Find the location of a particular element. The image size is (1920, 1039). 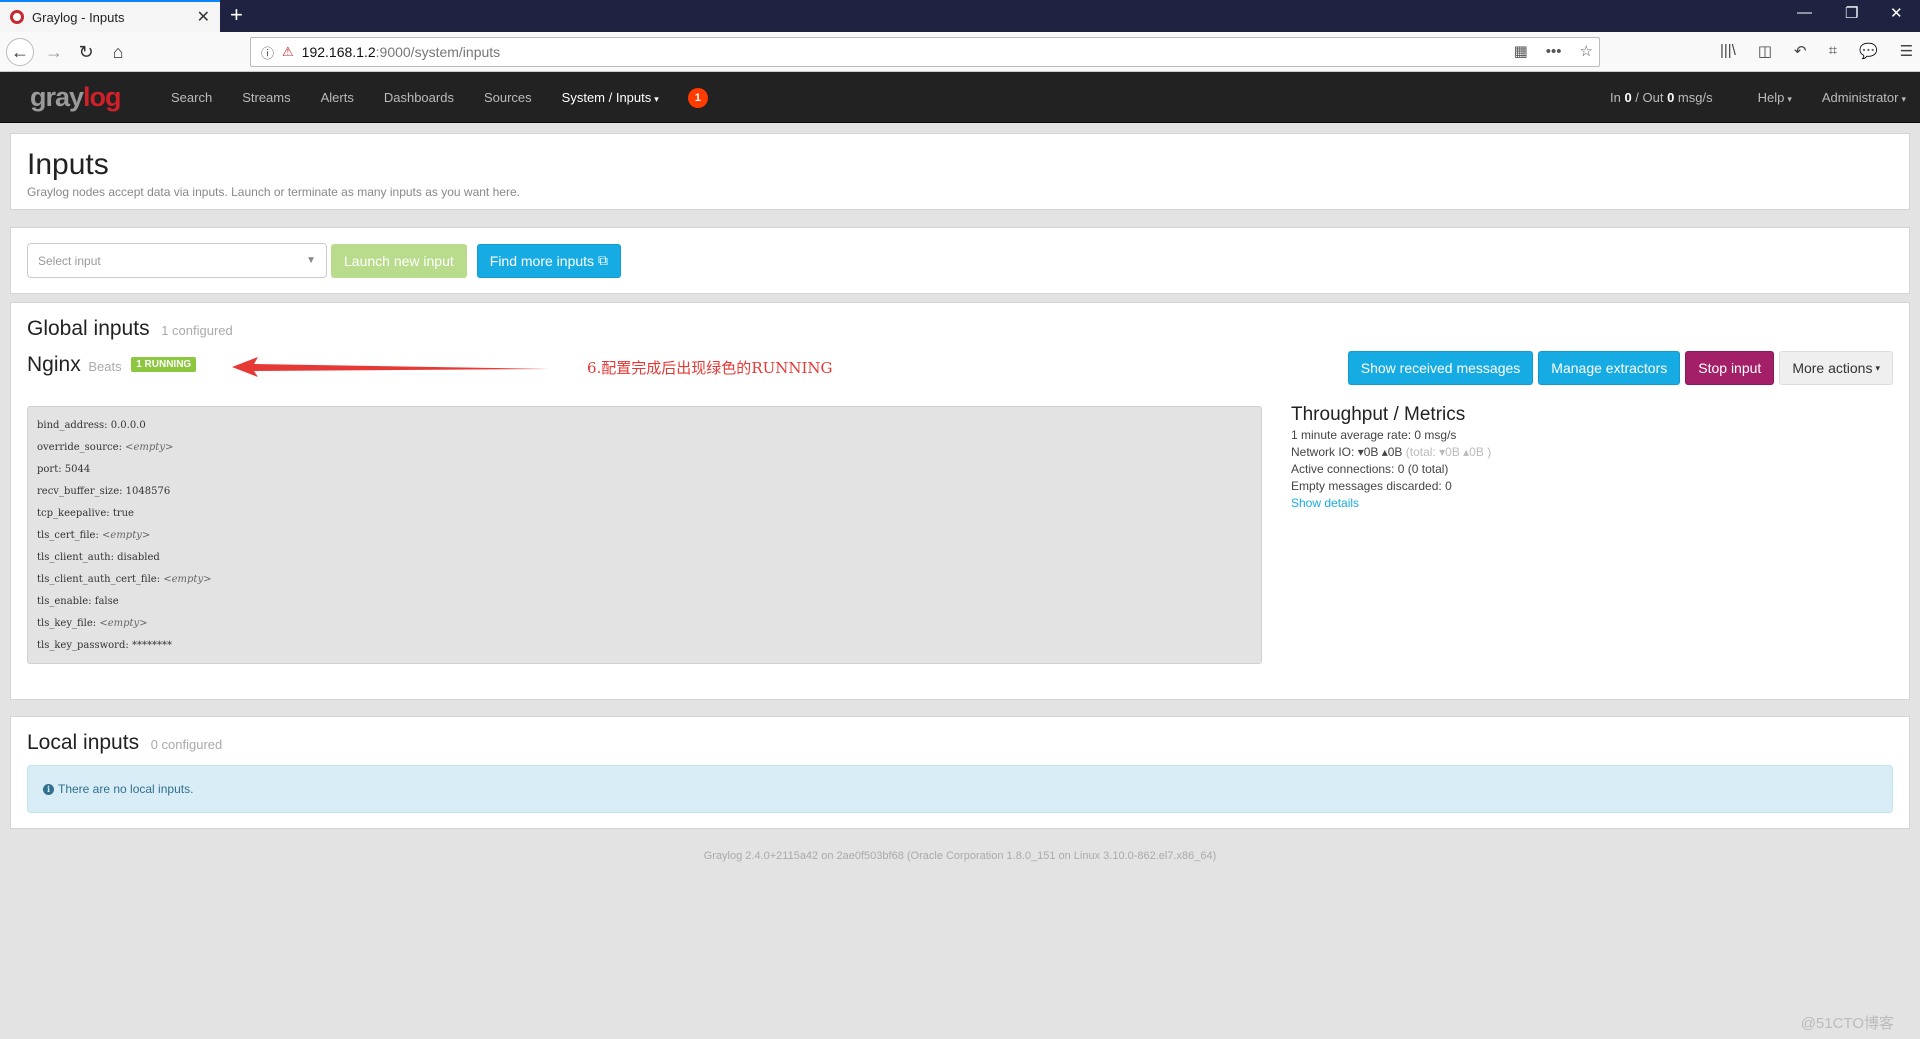

find-more-inputs-label: Find more inputs is located at coordinates (542, 260).